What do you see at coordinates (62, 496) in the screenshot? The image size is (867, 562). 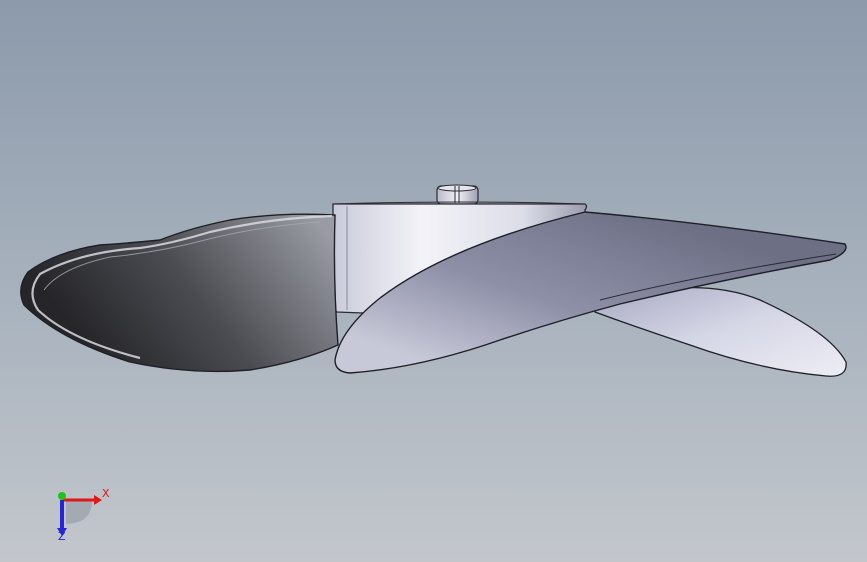 I see `y-axis-dot` at bounding box center [62, 496].